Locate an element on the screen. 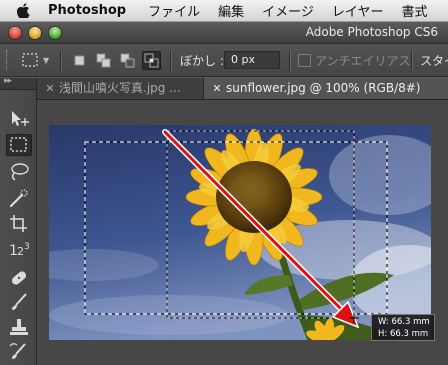  new-selection-icon is located at coordinates (79, 60).